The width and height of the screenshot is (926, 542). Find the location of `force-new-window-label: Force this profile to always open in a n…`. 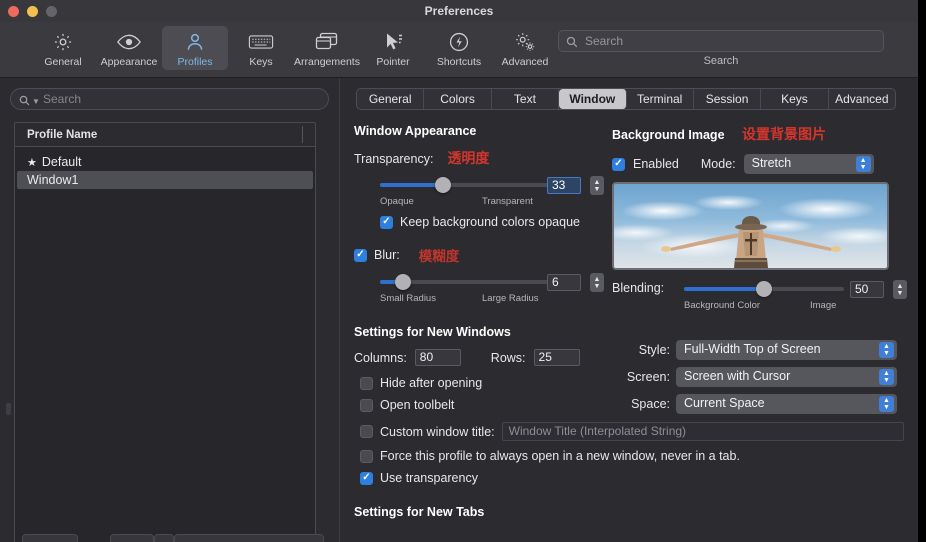

force-new-window-label: Force this profile to always open in a n… is located at coordinates (560, 456).